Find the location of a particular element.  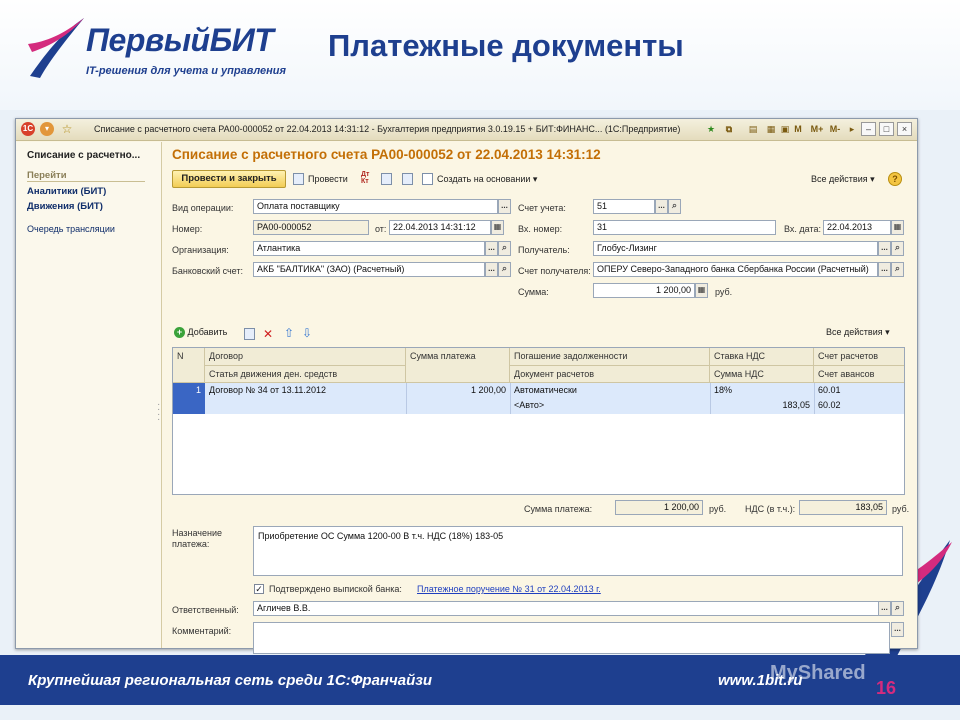

bank-search-icon: ⌕ is located at coordinates (504, 269).